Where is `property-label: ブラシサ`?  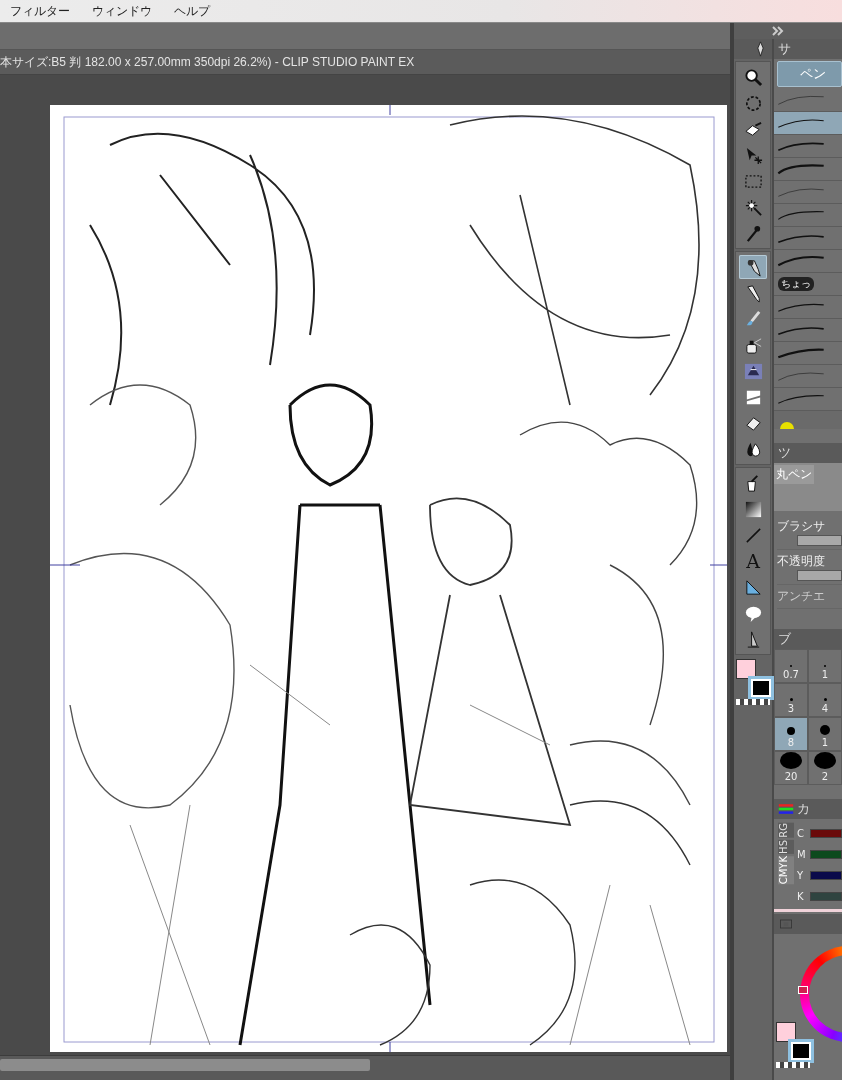 property-label: ブラシサ is located at coordinates (801, 526).